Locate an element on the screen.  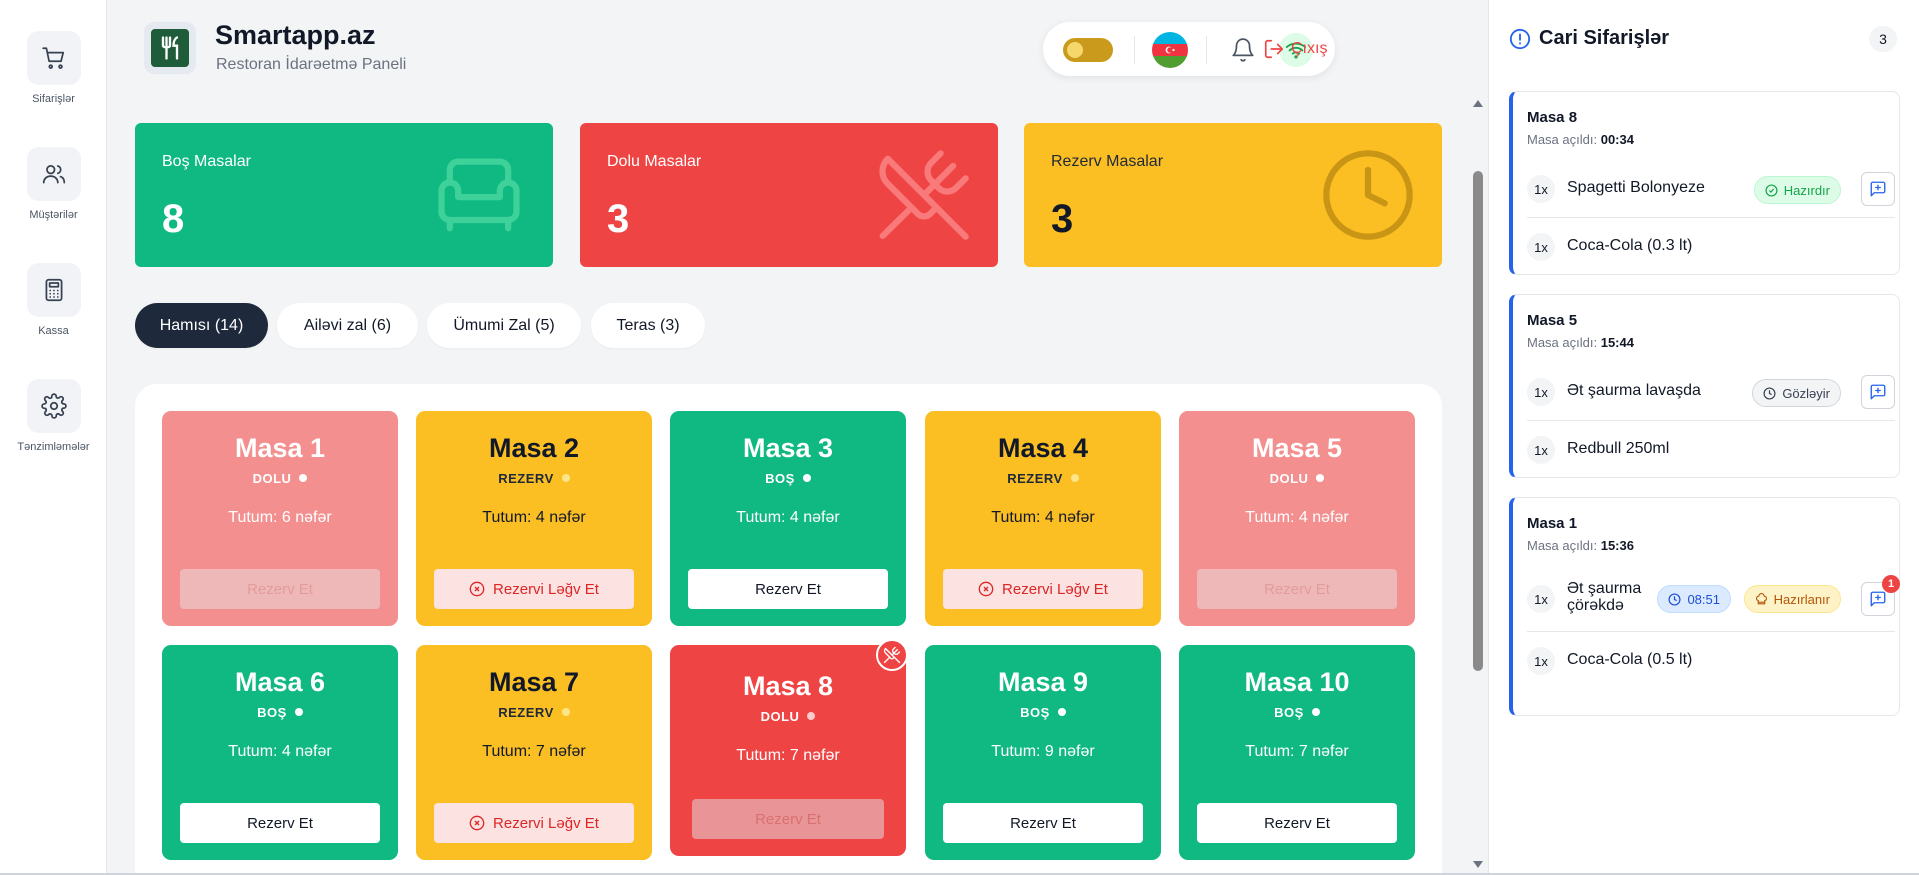
sun-icon is located at coordinates (1075, 50).